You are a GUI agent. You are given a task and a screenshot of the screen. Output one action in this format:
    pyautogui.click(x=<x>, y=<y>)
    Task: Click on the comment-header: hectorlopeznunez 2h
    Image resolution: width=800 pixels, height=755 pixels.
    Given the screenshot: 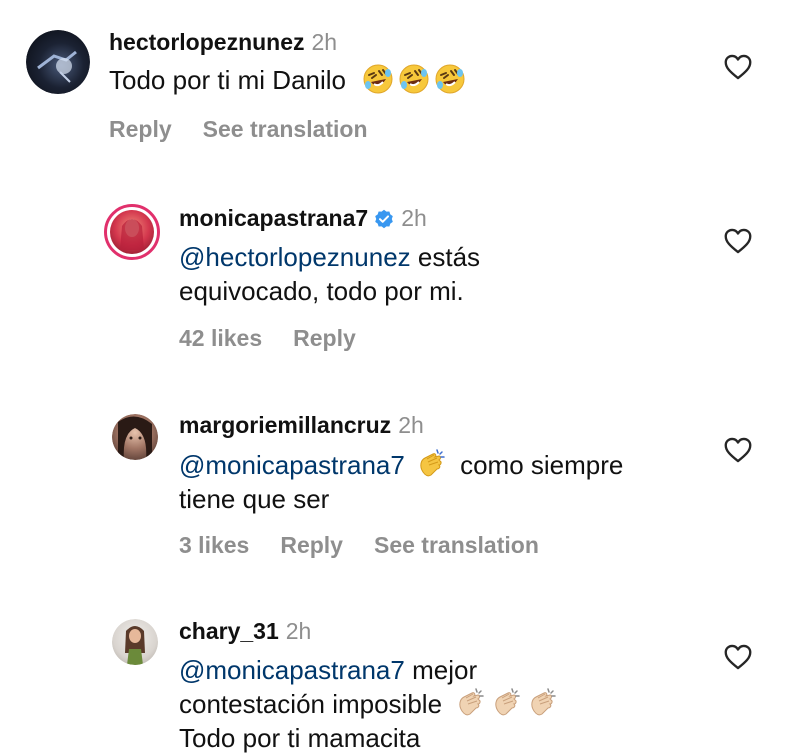 What is the action you would take?
    pyautogui.click(x=223, y=42)
    